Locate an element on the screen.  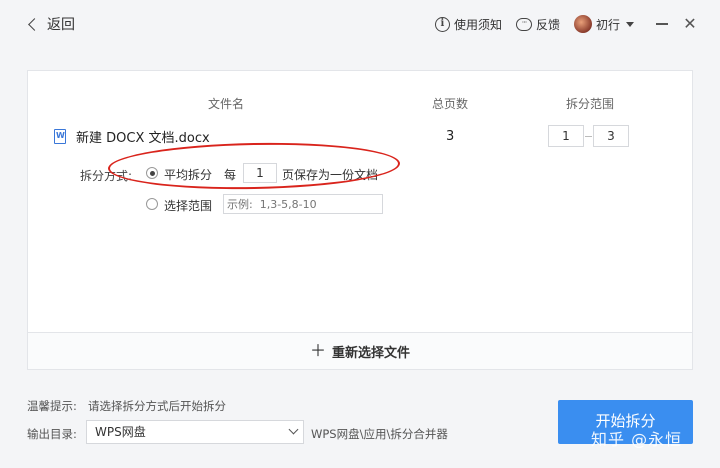
range-separator is located at coordinates (588, 136).